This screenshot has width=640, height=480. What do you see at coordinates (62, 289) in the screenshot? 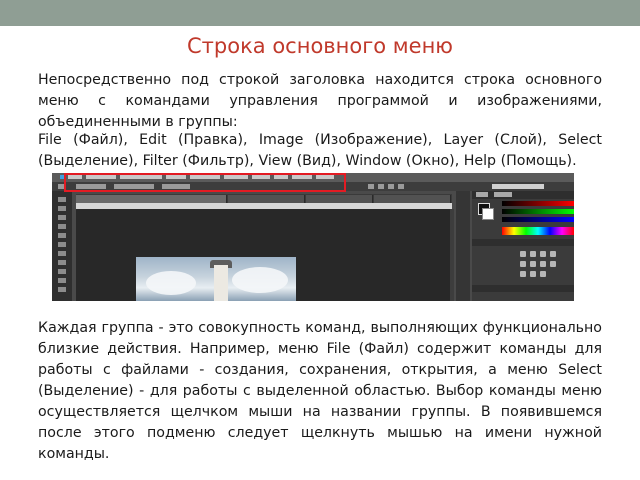
I see `pen-tool-icon` at bounding box center [62, 289].